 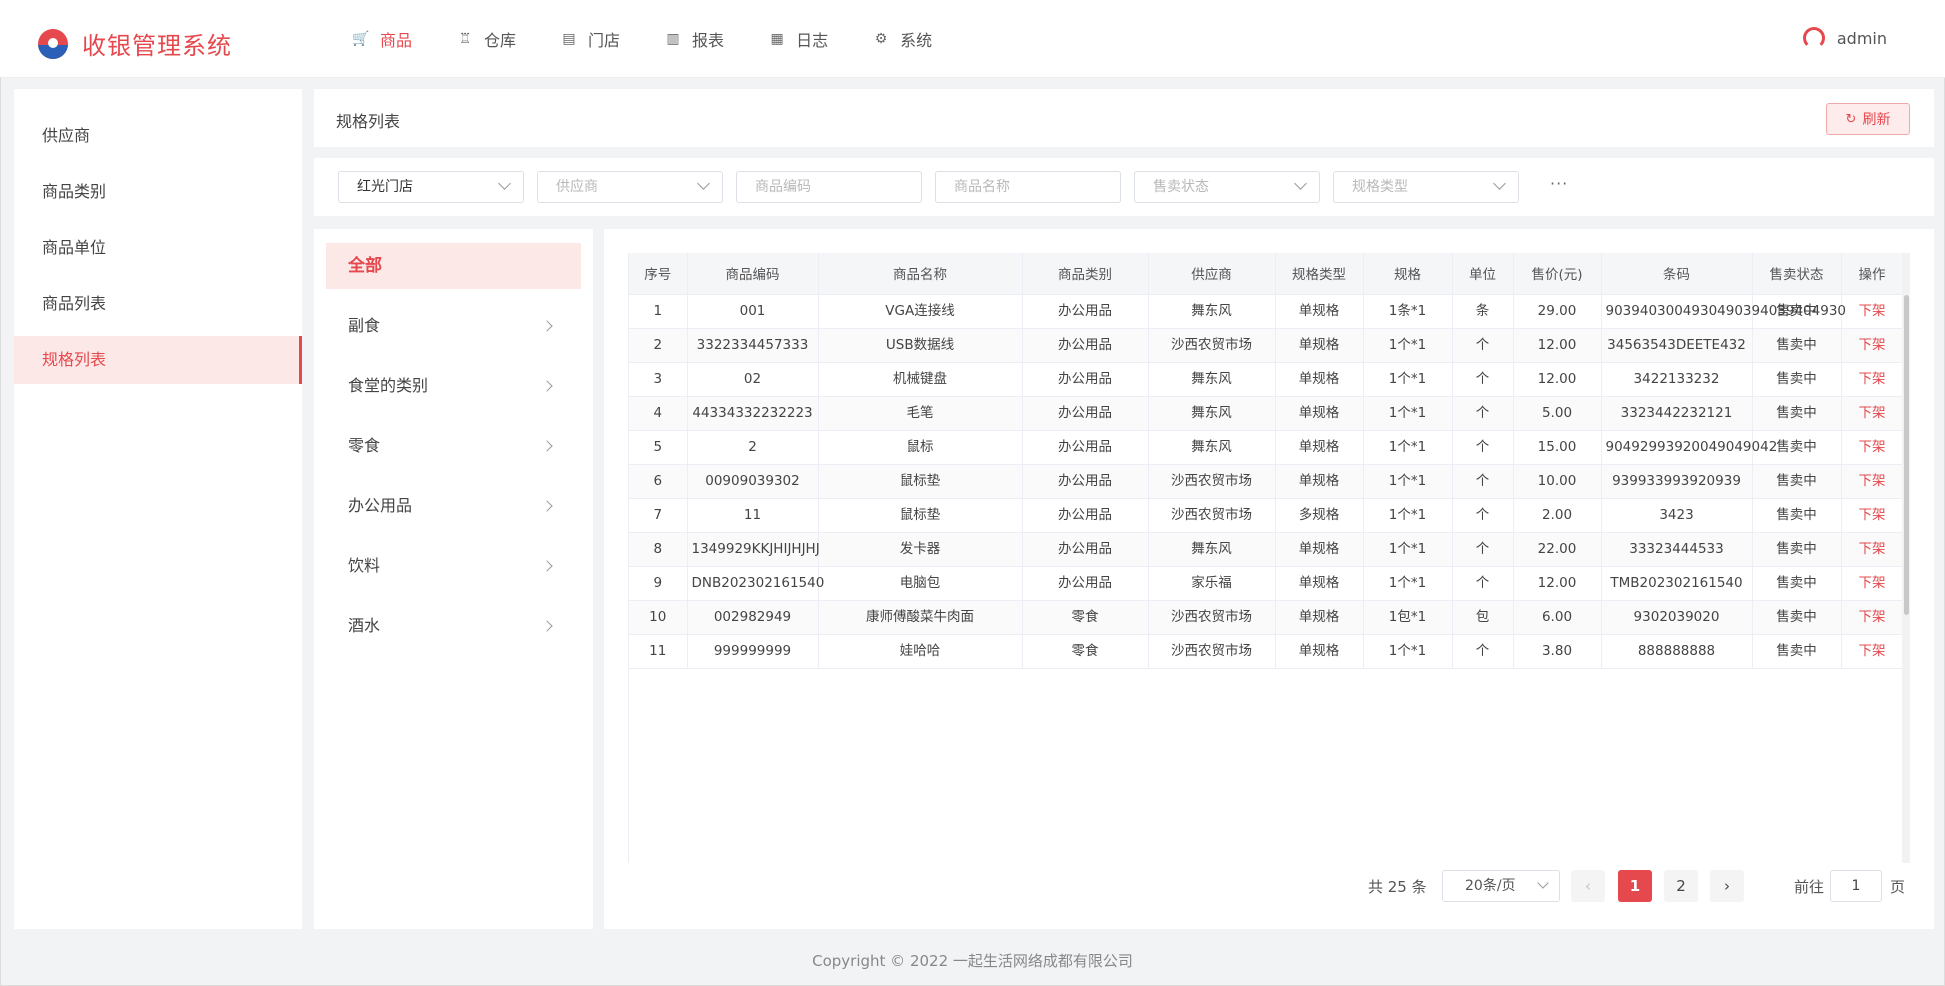 I want to click on chevron-down-icon, so click(x=1300, y=183).